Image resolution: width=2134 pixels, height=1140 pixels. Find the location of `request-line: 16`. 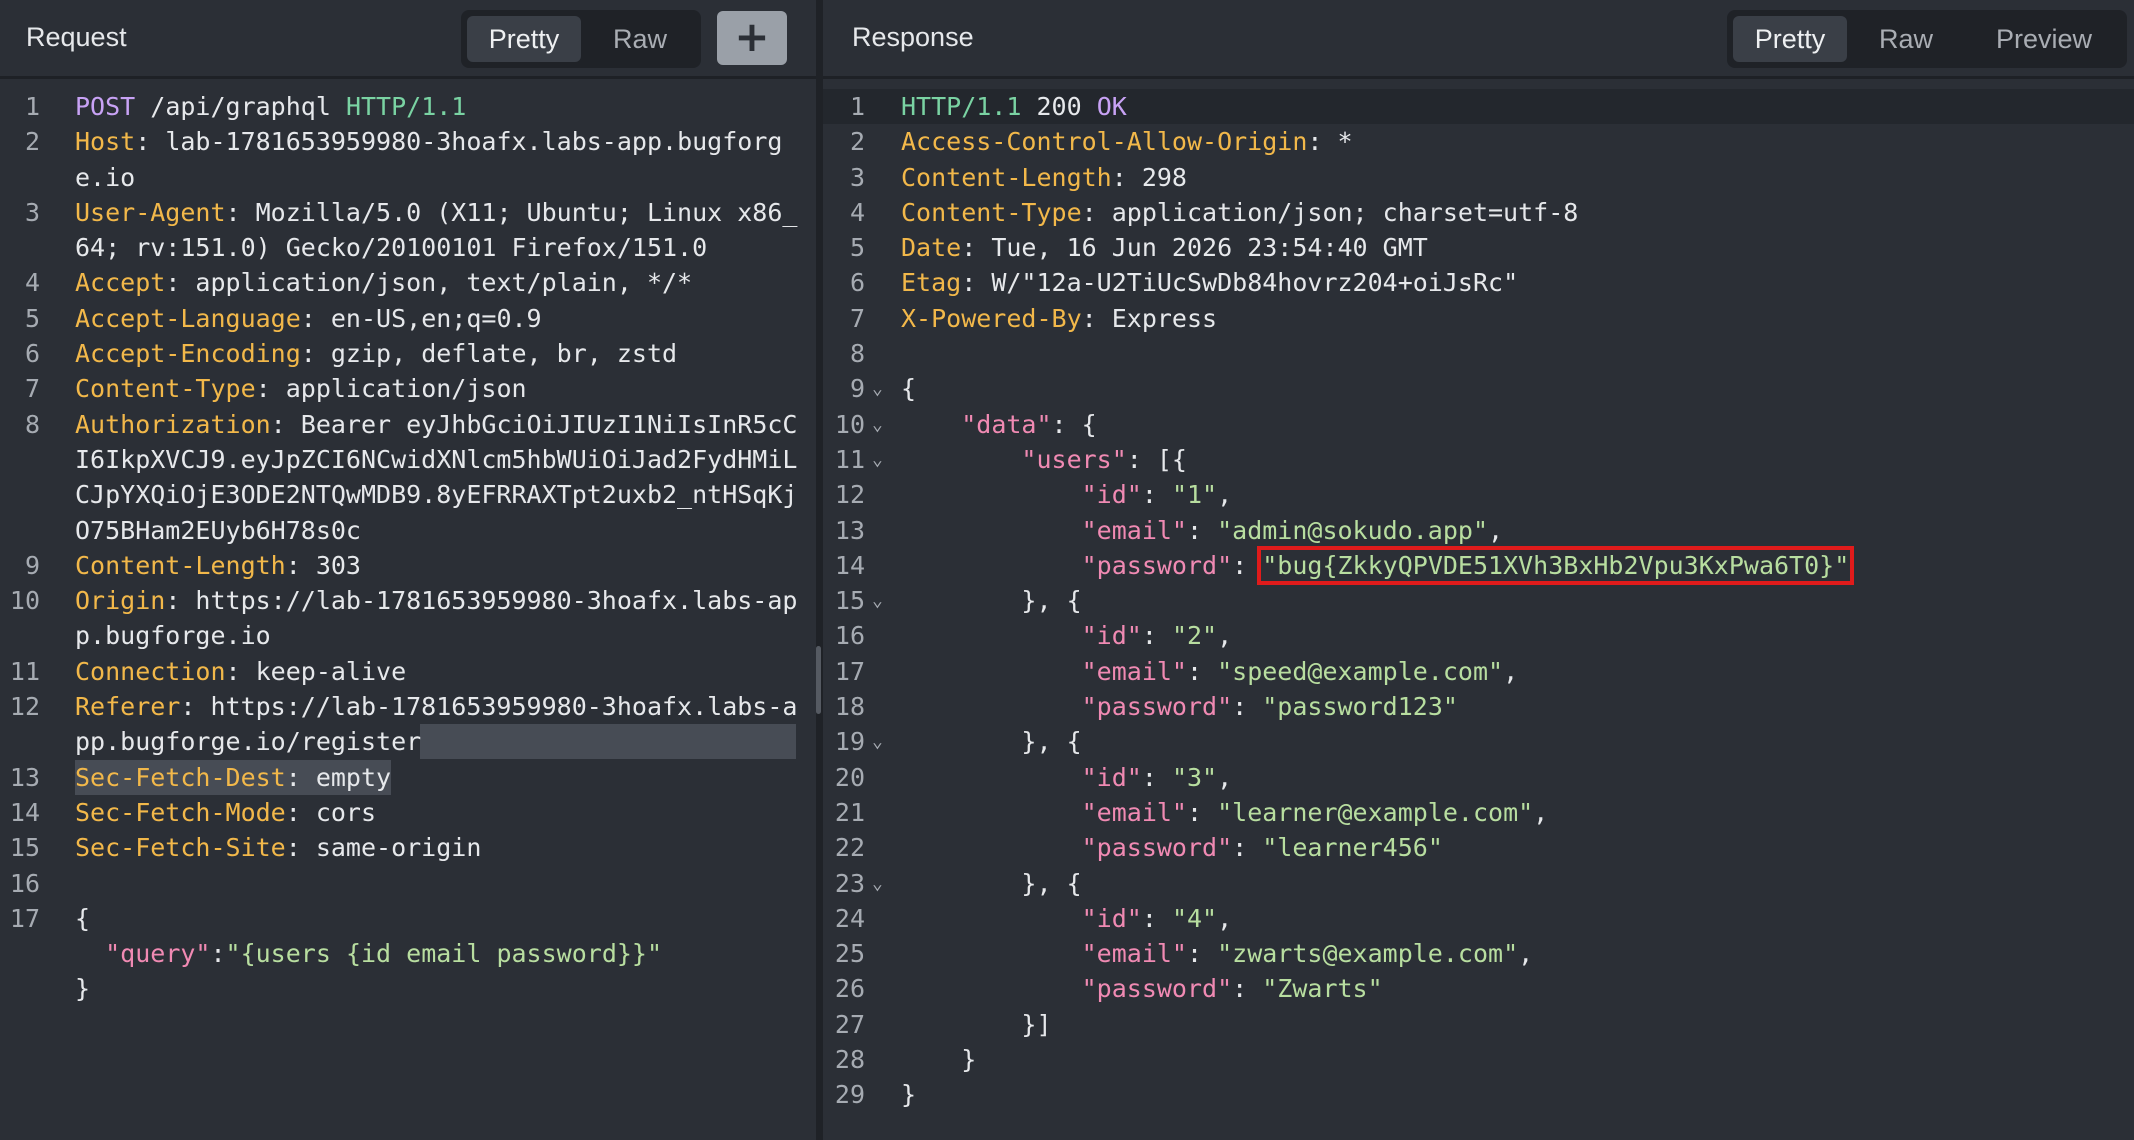

request-line: 16 is located at coordinates (408, 883).